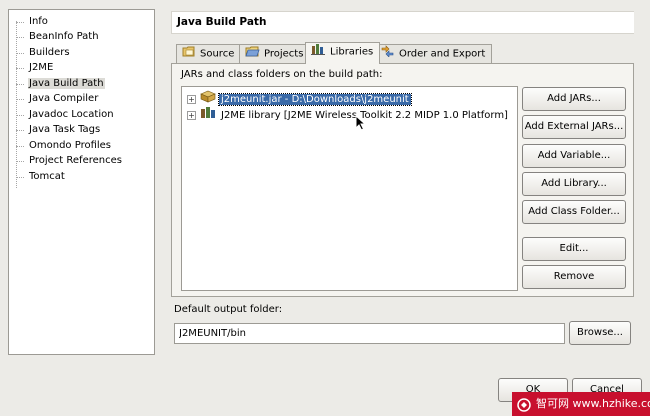  Describe the element at coordinates (217, 54) in the screenshot. I see `tab-label: Source` at that location.